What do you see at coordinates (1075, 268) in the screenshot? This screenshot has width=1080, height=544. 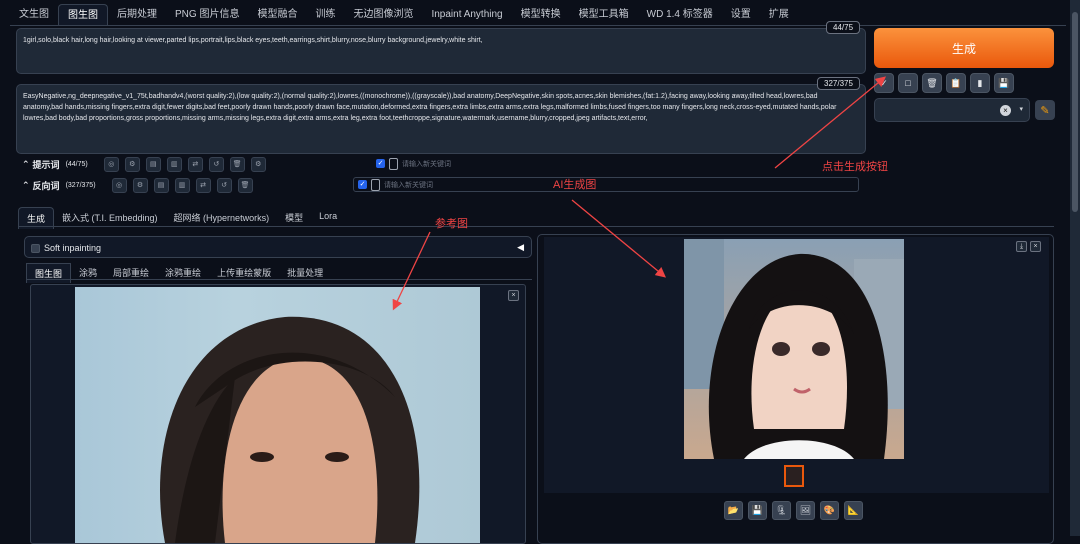 I see `scrollbar` at bounding box center [1075, 268].